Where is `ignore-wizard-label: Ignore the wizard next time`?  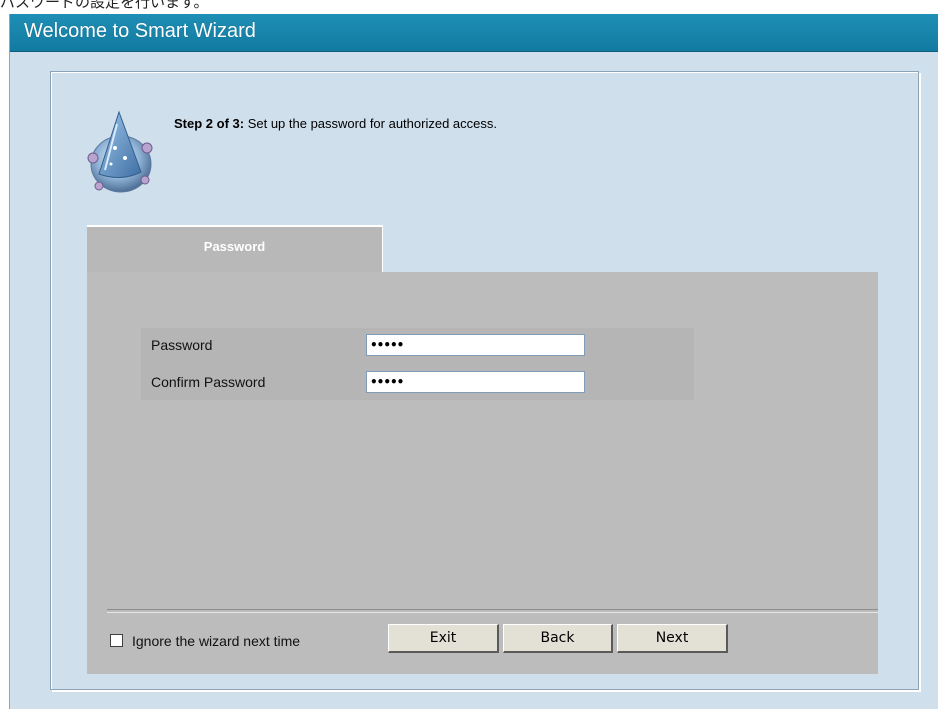 ignore-wizard-label: Ignore the wizard next time is located at coordinates (216, 641).